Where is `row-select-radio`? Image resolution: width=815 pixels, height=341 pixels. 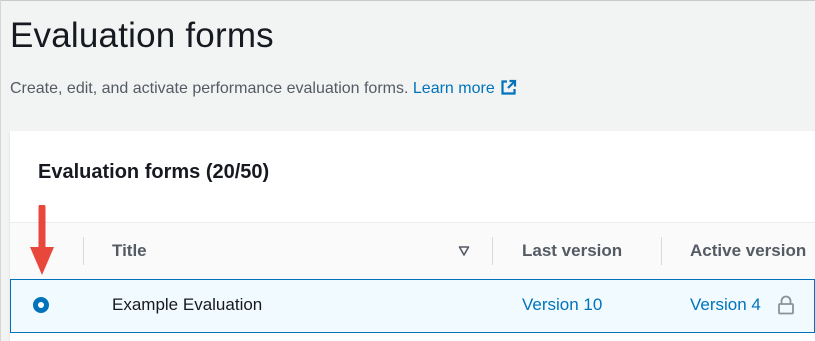 row-select-radio is located at coordinates (41, 305).